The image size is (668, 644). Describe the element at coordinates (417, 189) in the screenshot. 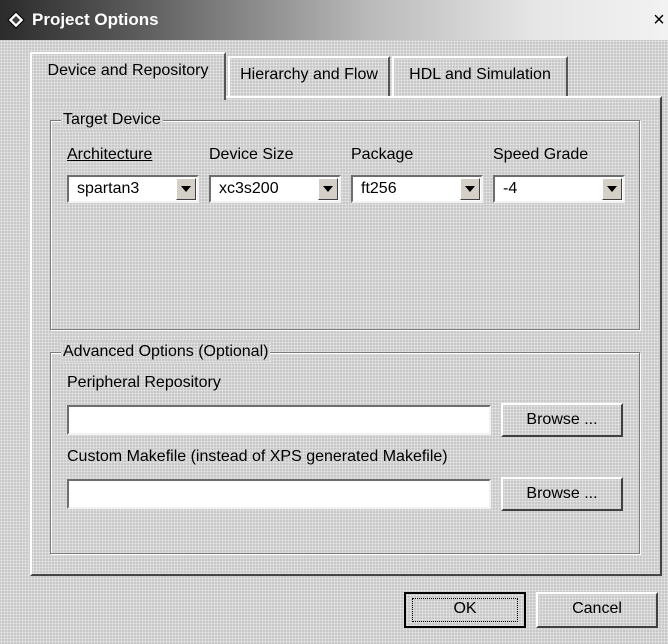

I see `package-select: ft256` at that location.